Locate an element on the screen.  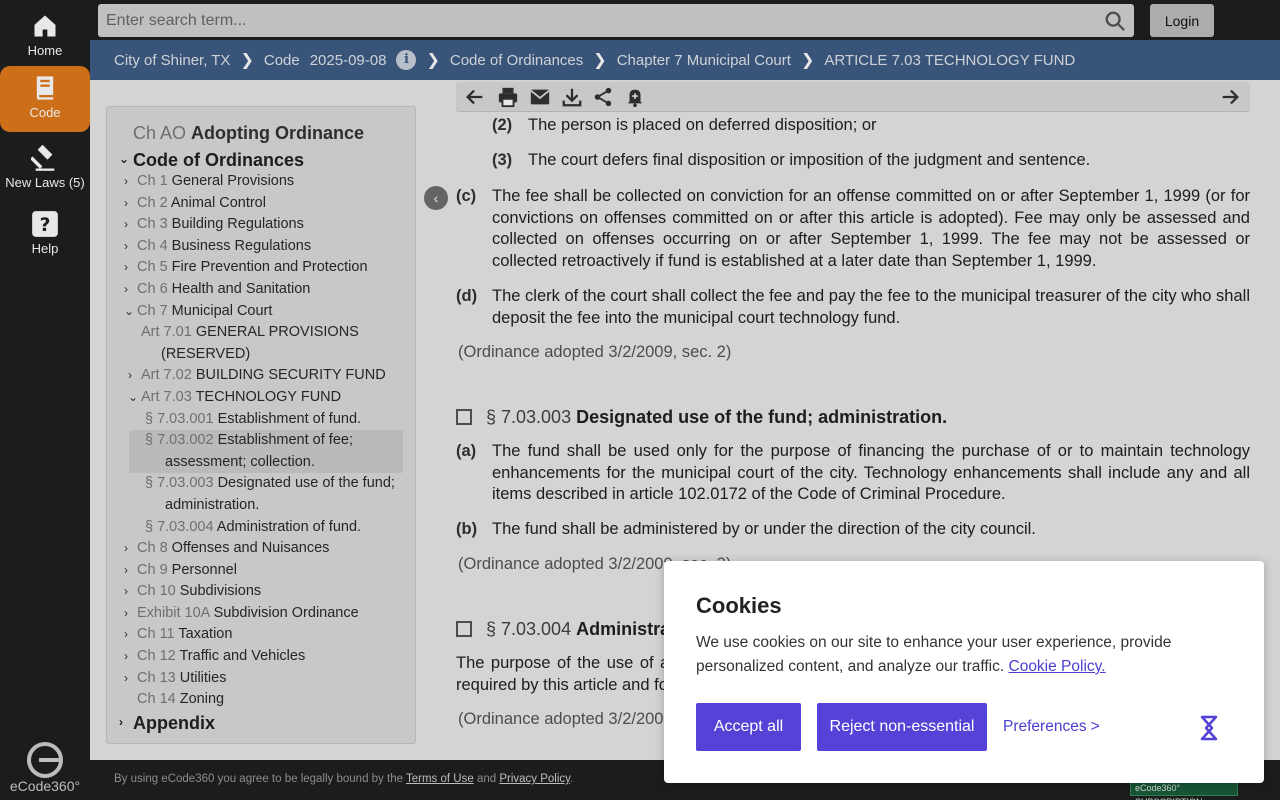
accept-all-button: Accept all is located at coordinates (748, 727).